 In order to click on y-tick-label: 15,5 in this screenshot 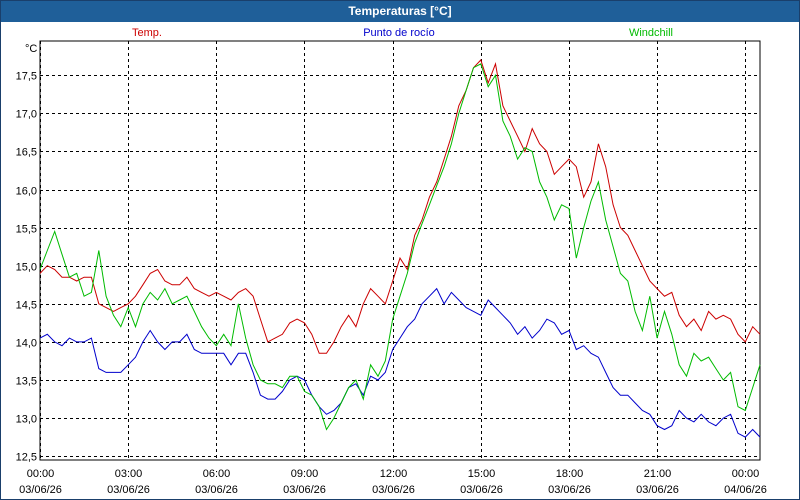, I will do `click(26, 230)`.